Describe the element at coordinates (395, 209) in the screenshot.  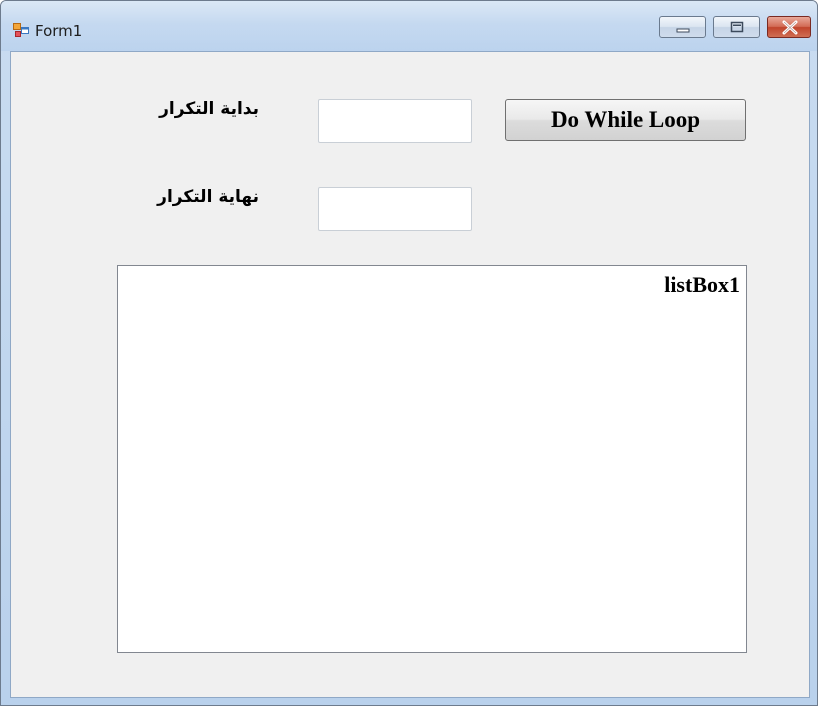
I see `end-input` at that location.